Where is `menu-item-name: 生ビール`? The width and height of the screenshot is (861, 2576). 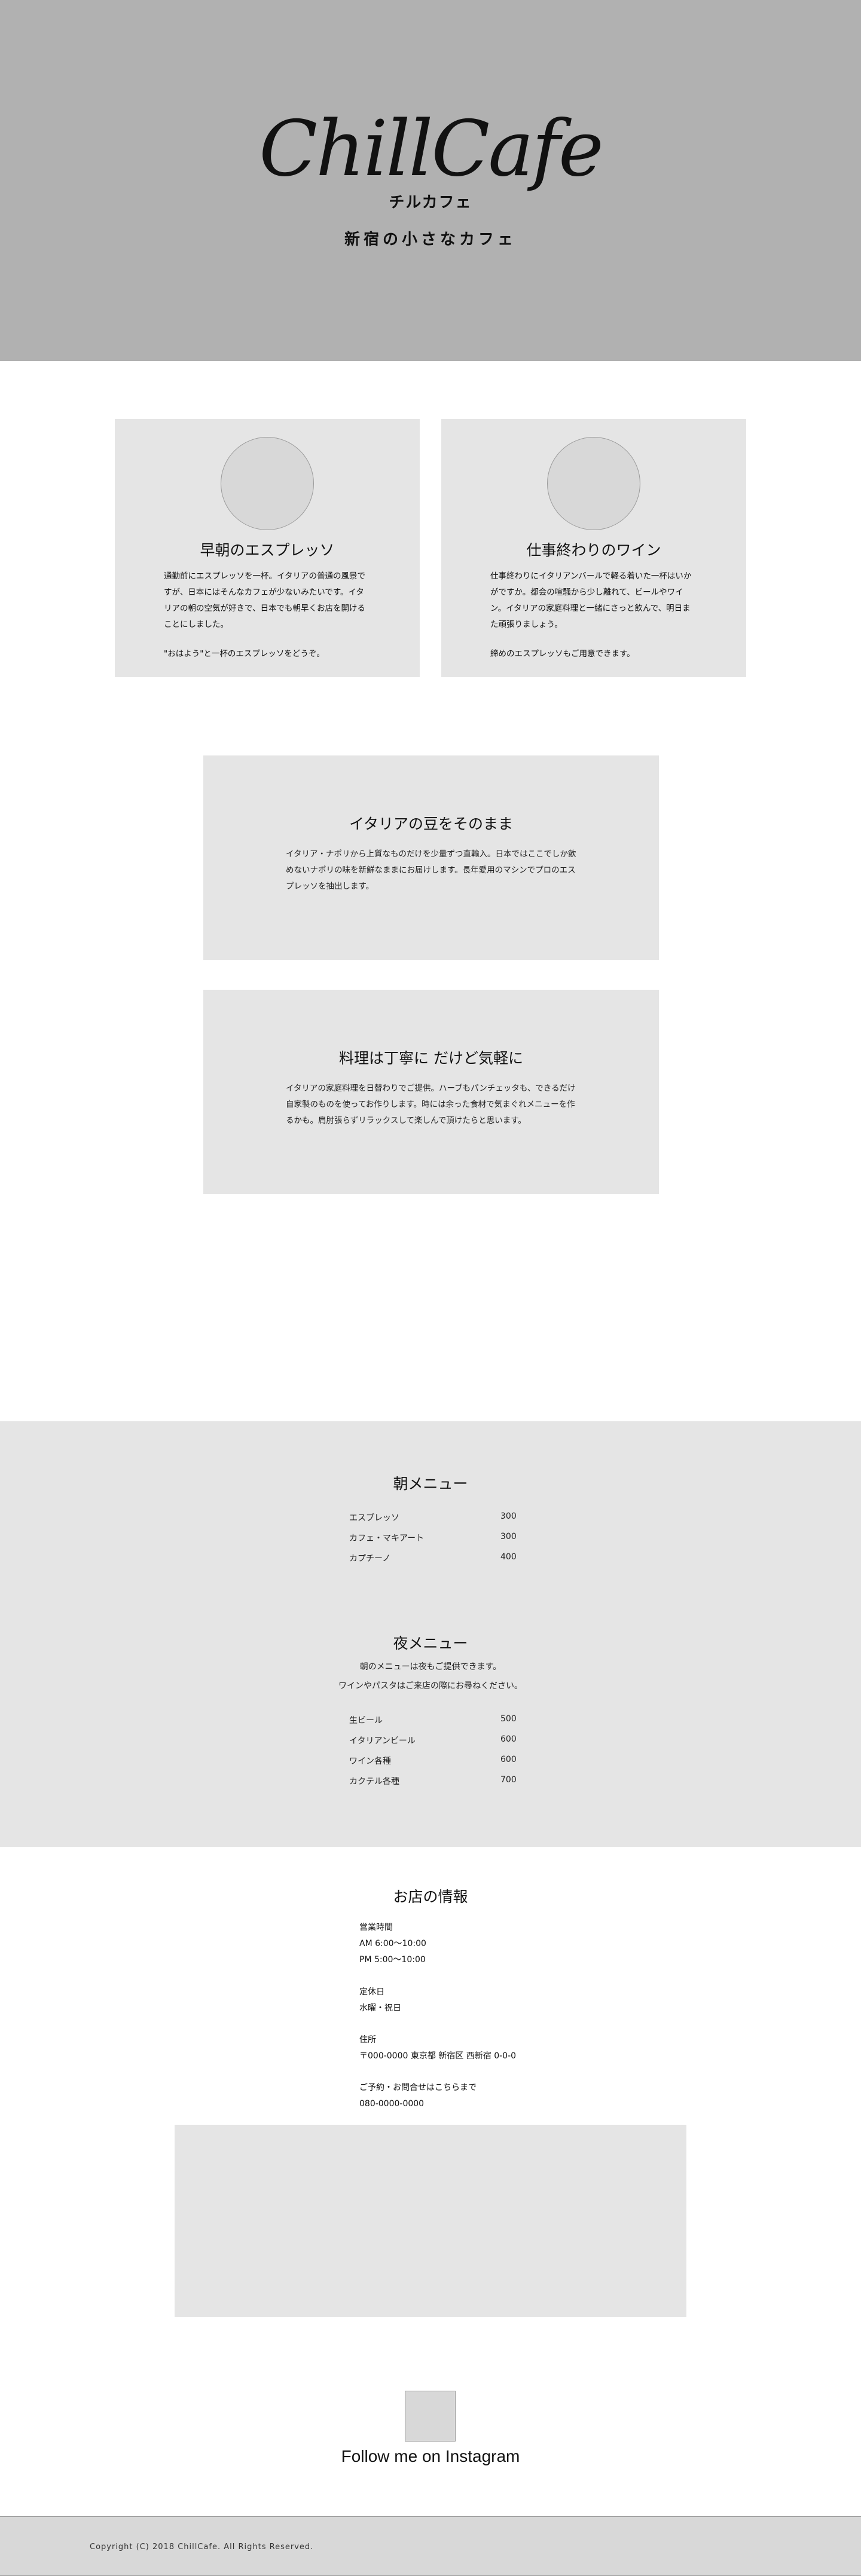 menu-item-name: 生ビール is located at coordinates (366, 1721).